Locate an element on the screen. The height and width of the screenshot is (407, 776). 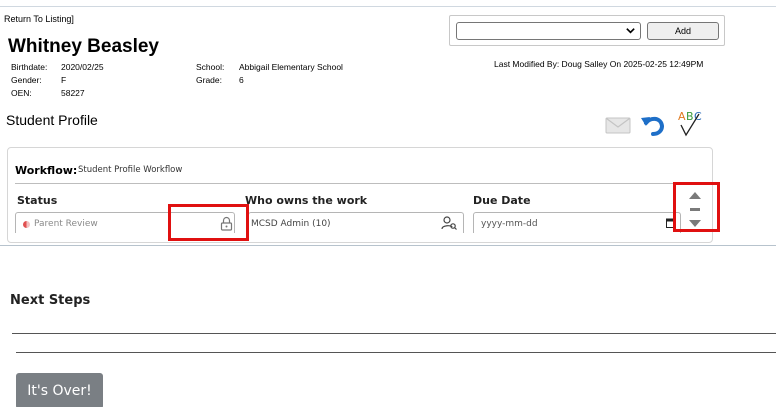
workflow-label: Workflow: is located at coordinates (46, 170).